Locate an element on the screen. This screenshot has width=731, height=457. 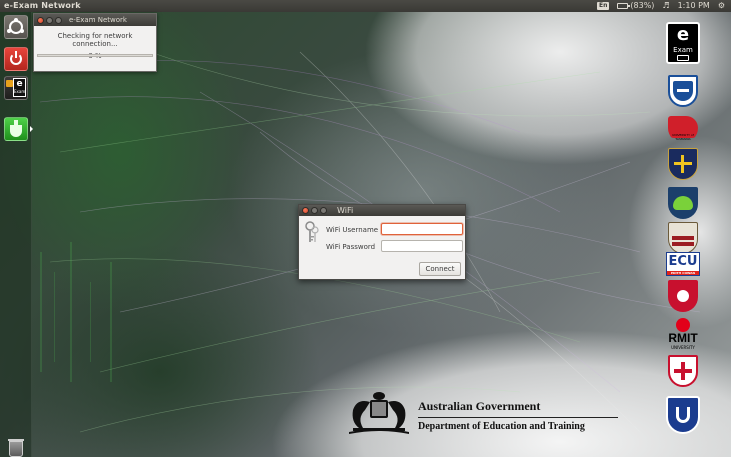
connect-button: Connect is located at coordinates (440, 269).